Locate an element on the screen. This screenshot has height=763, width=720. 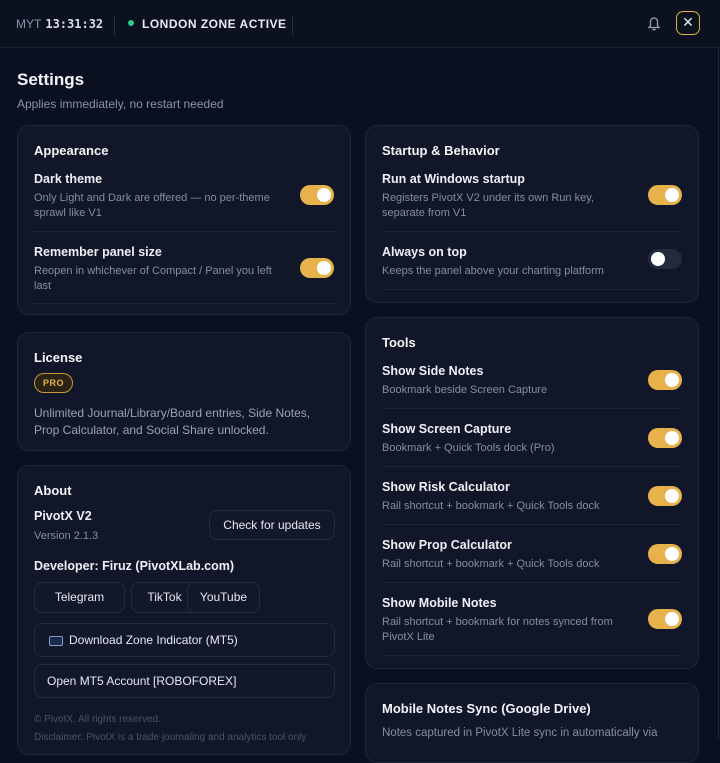
setting-title: Show Prop Calculator is located at coordinates (447, 545).